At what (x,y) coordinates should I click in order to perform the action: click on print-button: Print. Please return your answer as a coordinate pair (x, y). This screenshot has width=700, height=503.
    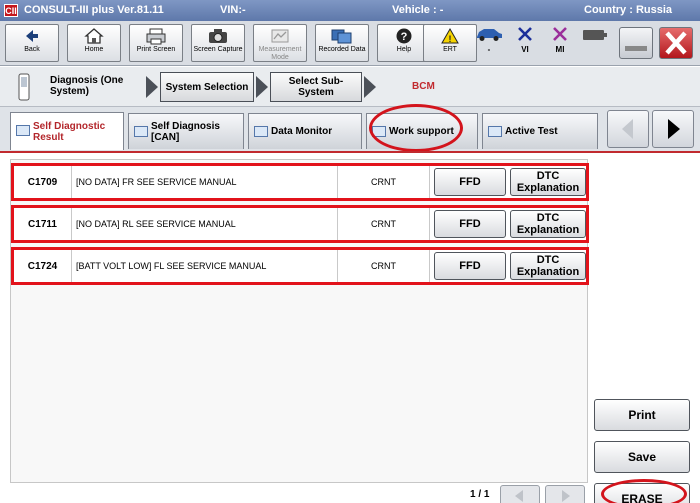
    Looking at the image, I should click on (642, 415).